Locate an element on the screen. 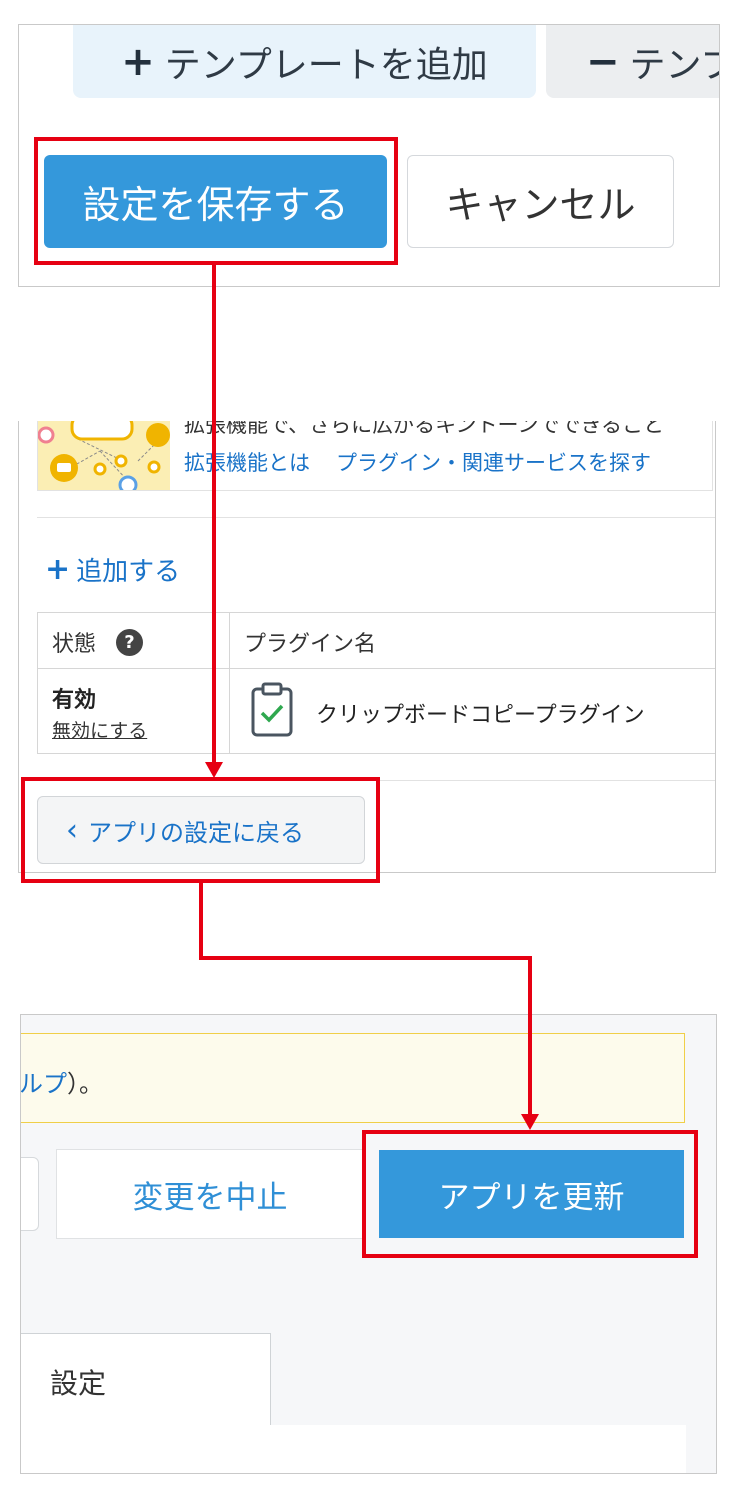 The image size is (738, 1497). add-plugin-label: 追加する is located at coordinates (128, 572).